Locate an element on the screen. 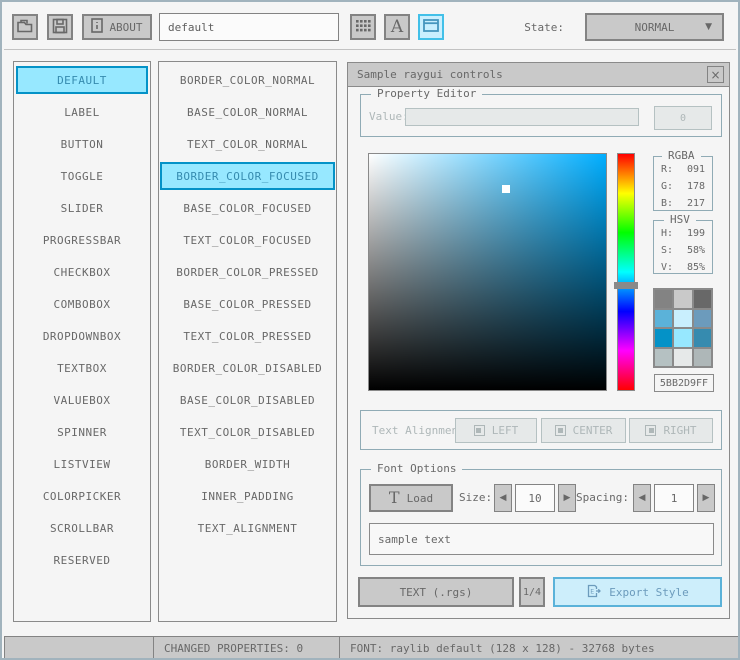 The image size is (740, 660). rgba-row-g: G: 178 is located at coordinates (683, 186).